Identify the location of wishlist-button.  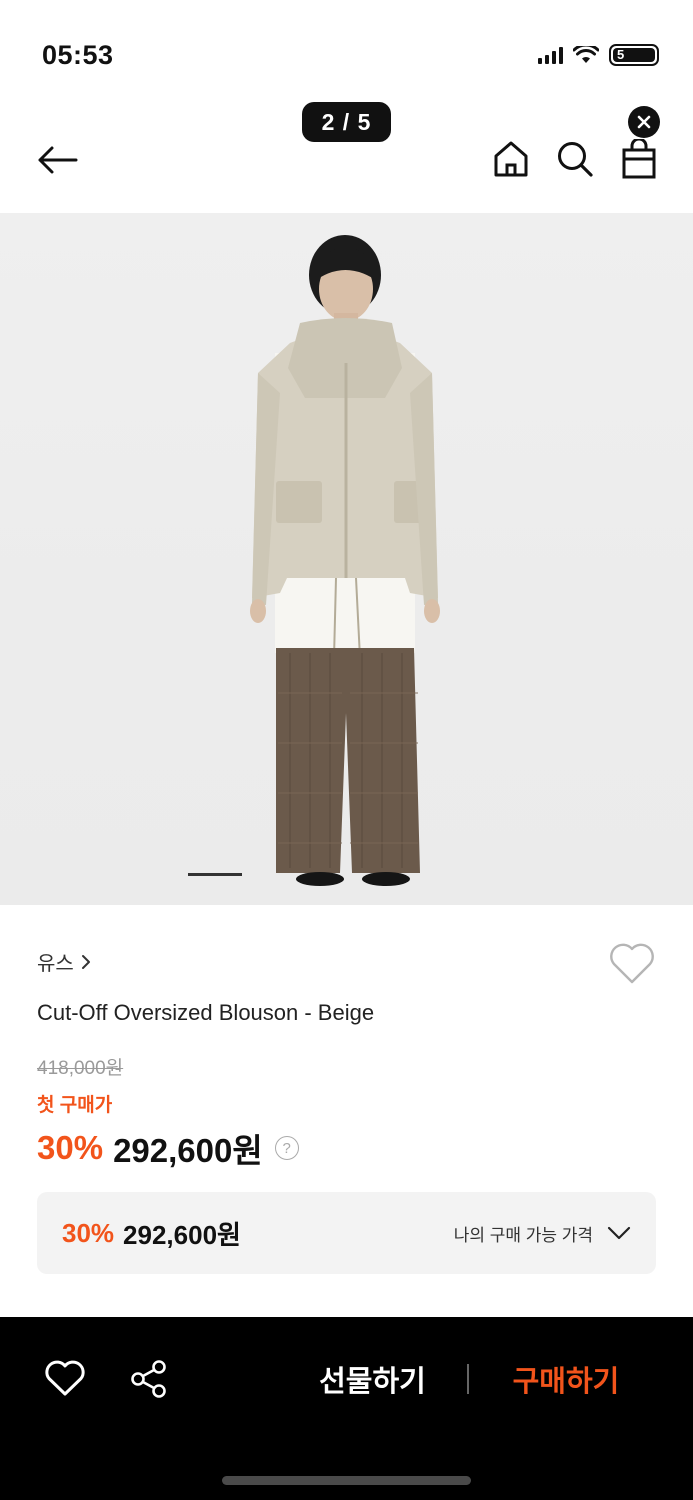
(632, 964).